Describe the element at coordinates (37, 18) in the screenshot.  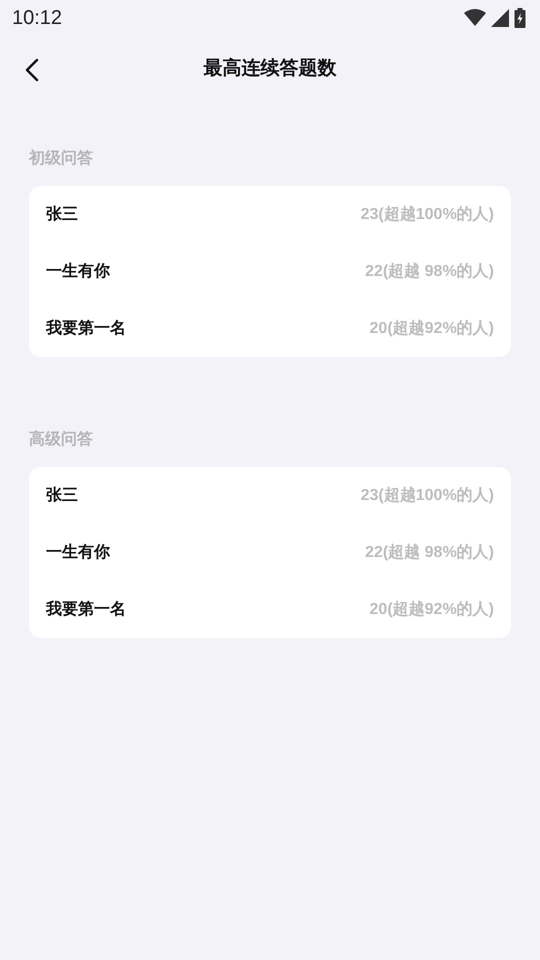
I see `status-time: 10:12` at that location.